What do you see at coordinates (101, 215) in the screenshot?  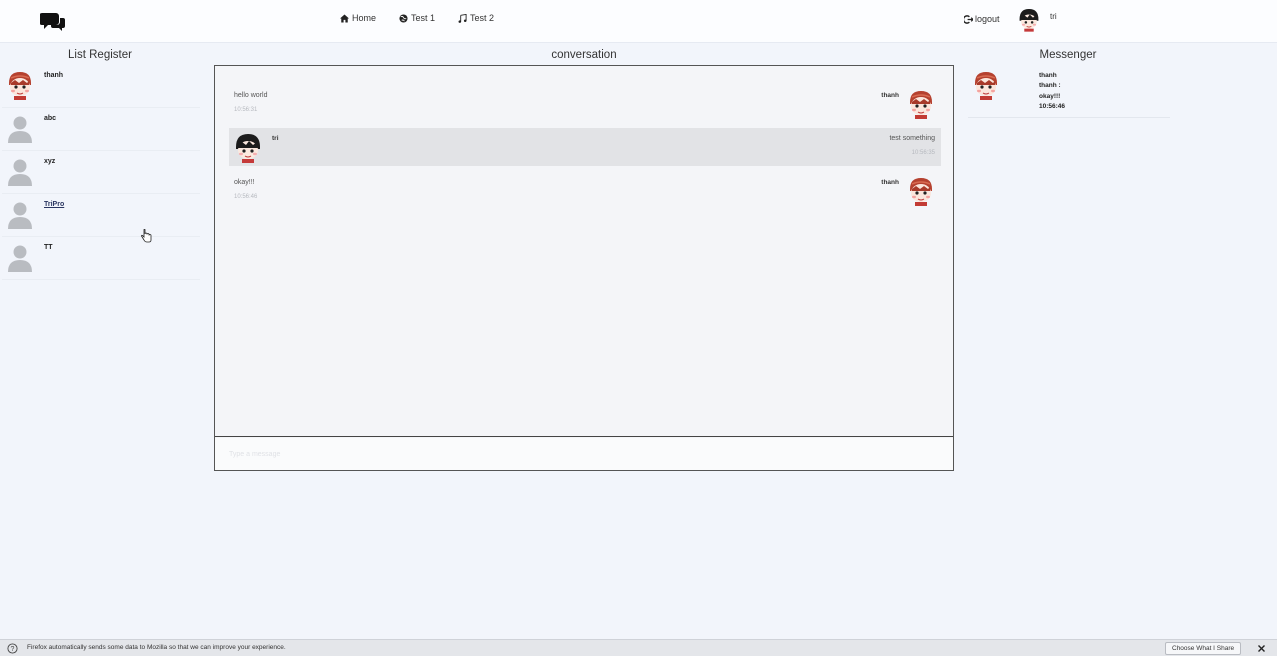 I see `list-item: TriPro` at bounding box center [101, 215].